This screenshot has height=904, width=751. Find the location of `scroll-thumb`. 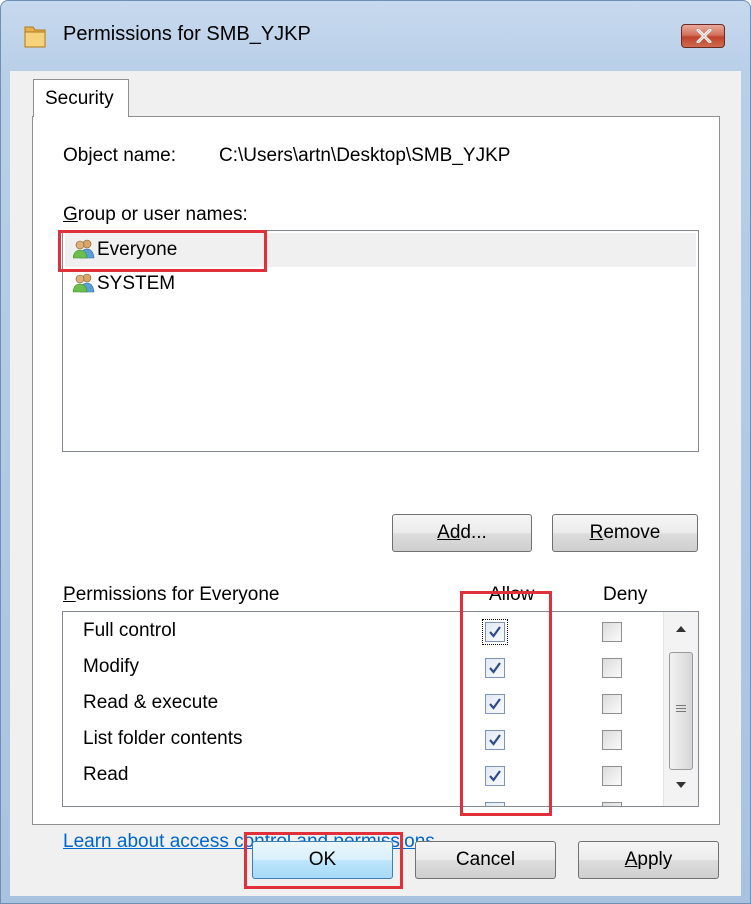

scroll-thumb is located at coordinates (681, 711).